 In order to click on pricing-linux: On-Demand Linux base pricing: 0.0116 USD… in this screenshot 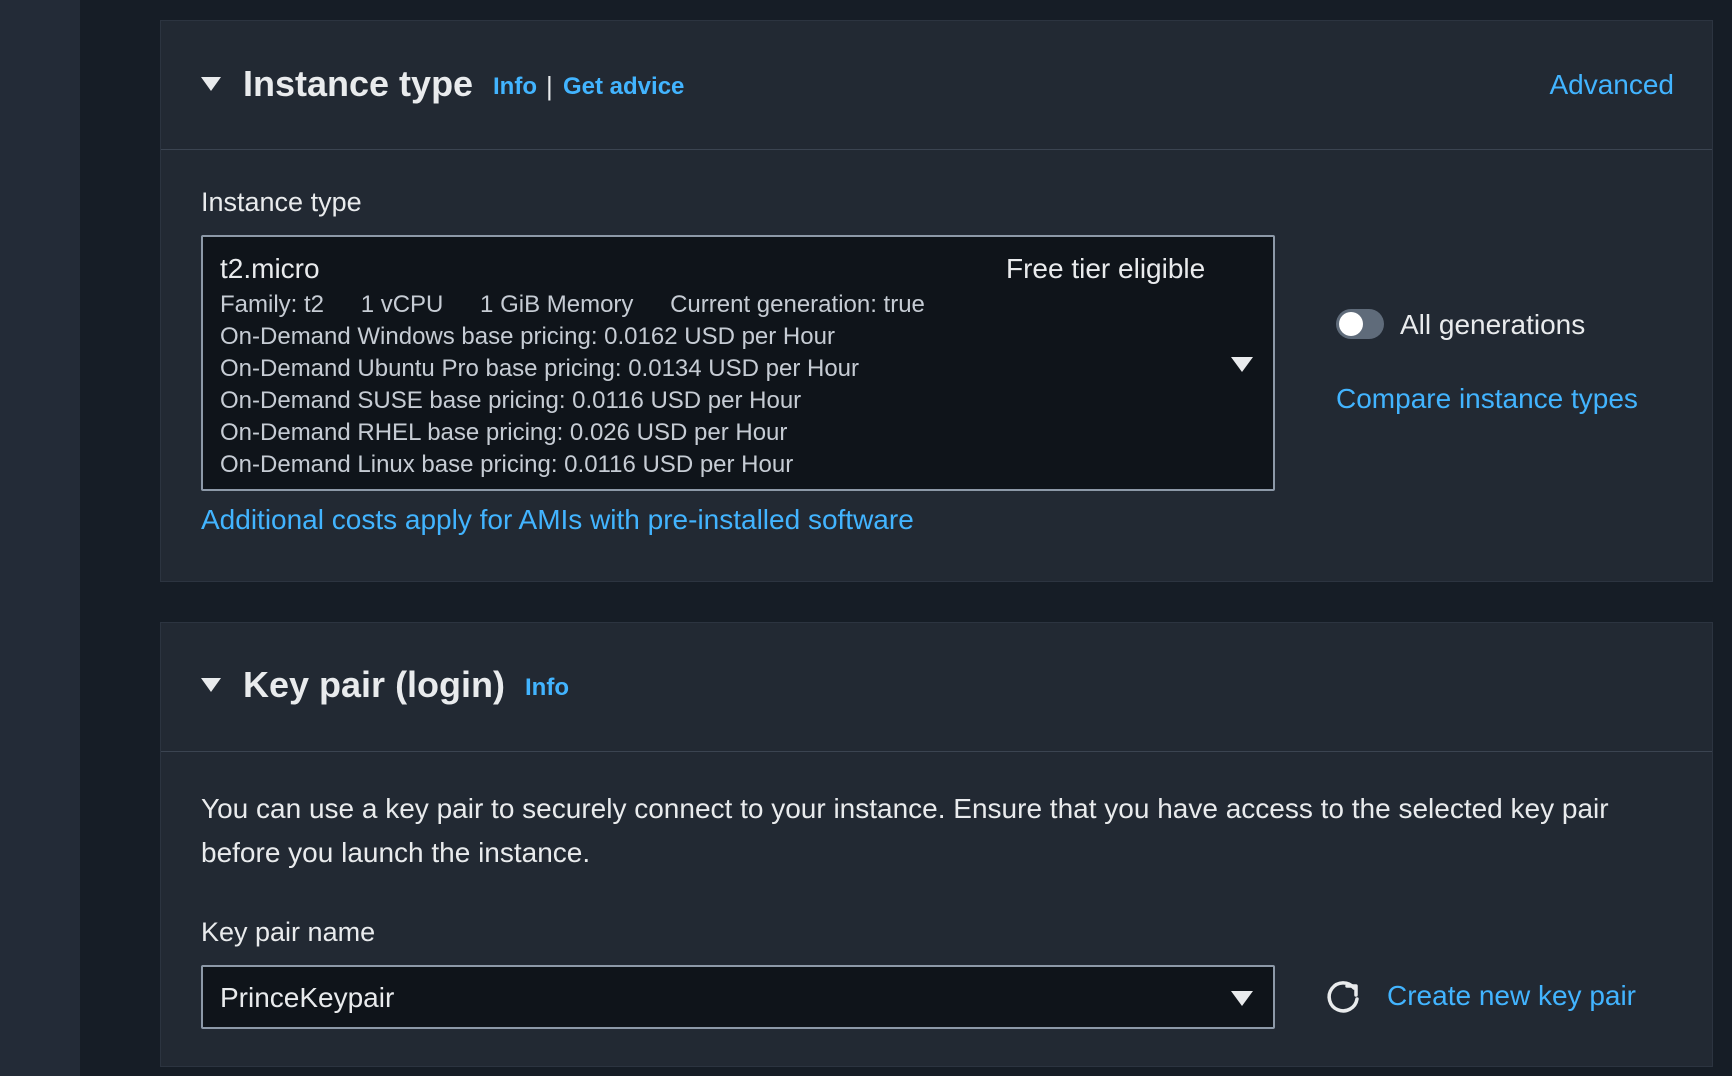, I will do `click(507, 464)`.